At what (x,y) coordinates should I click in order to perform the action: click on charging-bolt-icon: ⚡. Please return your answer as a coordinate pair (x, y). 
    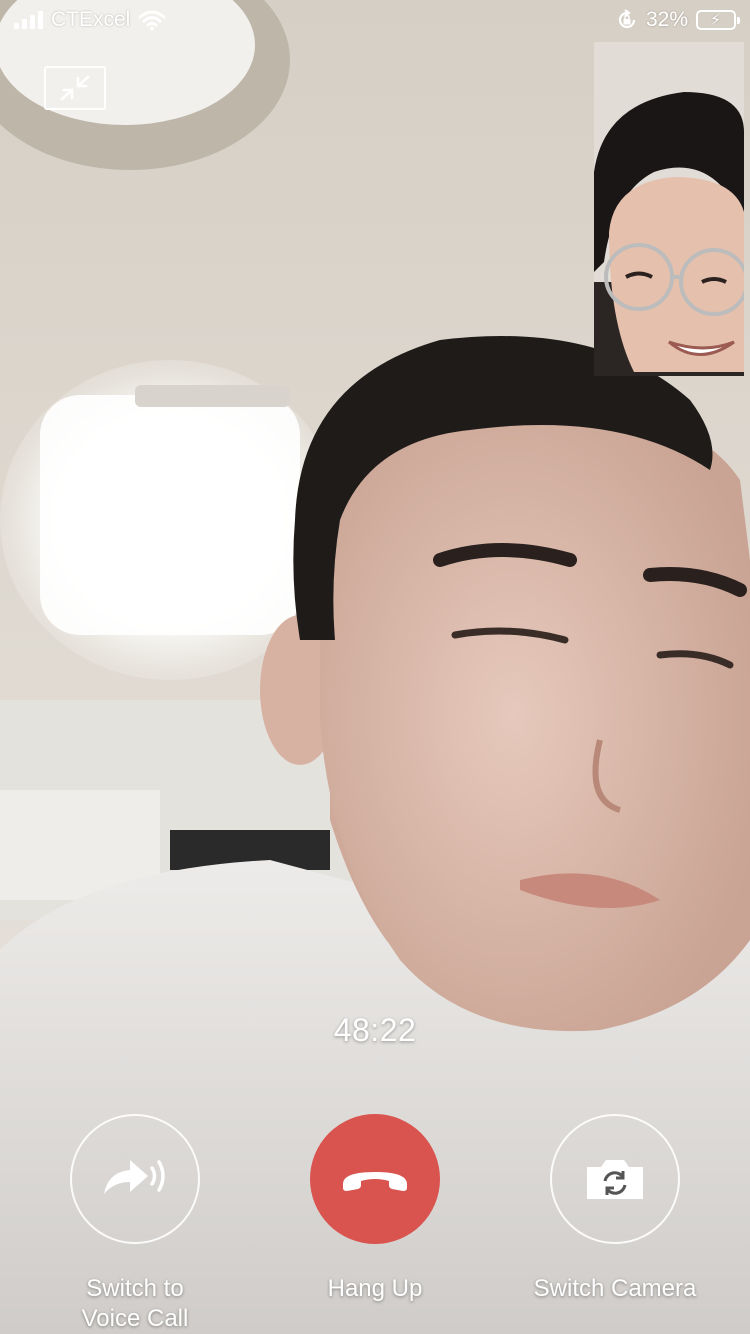
    Looking at the image, I should click on (716, 20).